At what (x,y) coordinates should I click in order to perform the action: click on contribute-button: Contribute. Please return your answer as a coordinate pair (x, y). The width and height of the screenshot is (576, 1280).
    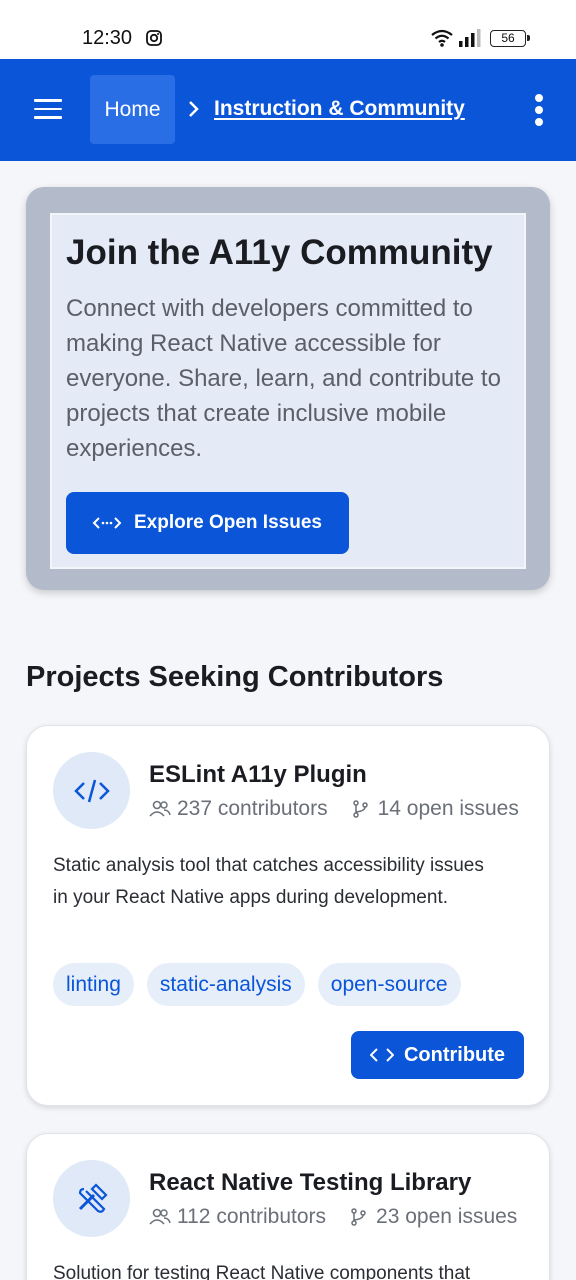
    Looking at the image, I should click on (437, 1055).